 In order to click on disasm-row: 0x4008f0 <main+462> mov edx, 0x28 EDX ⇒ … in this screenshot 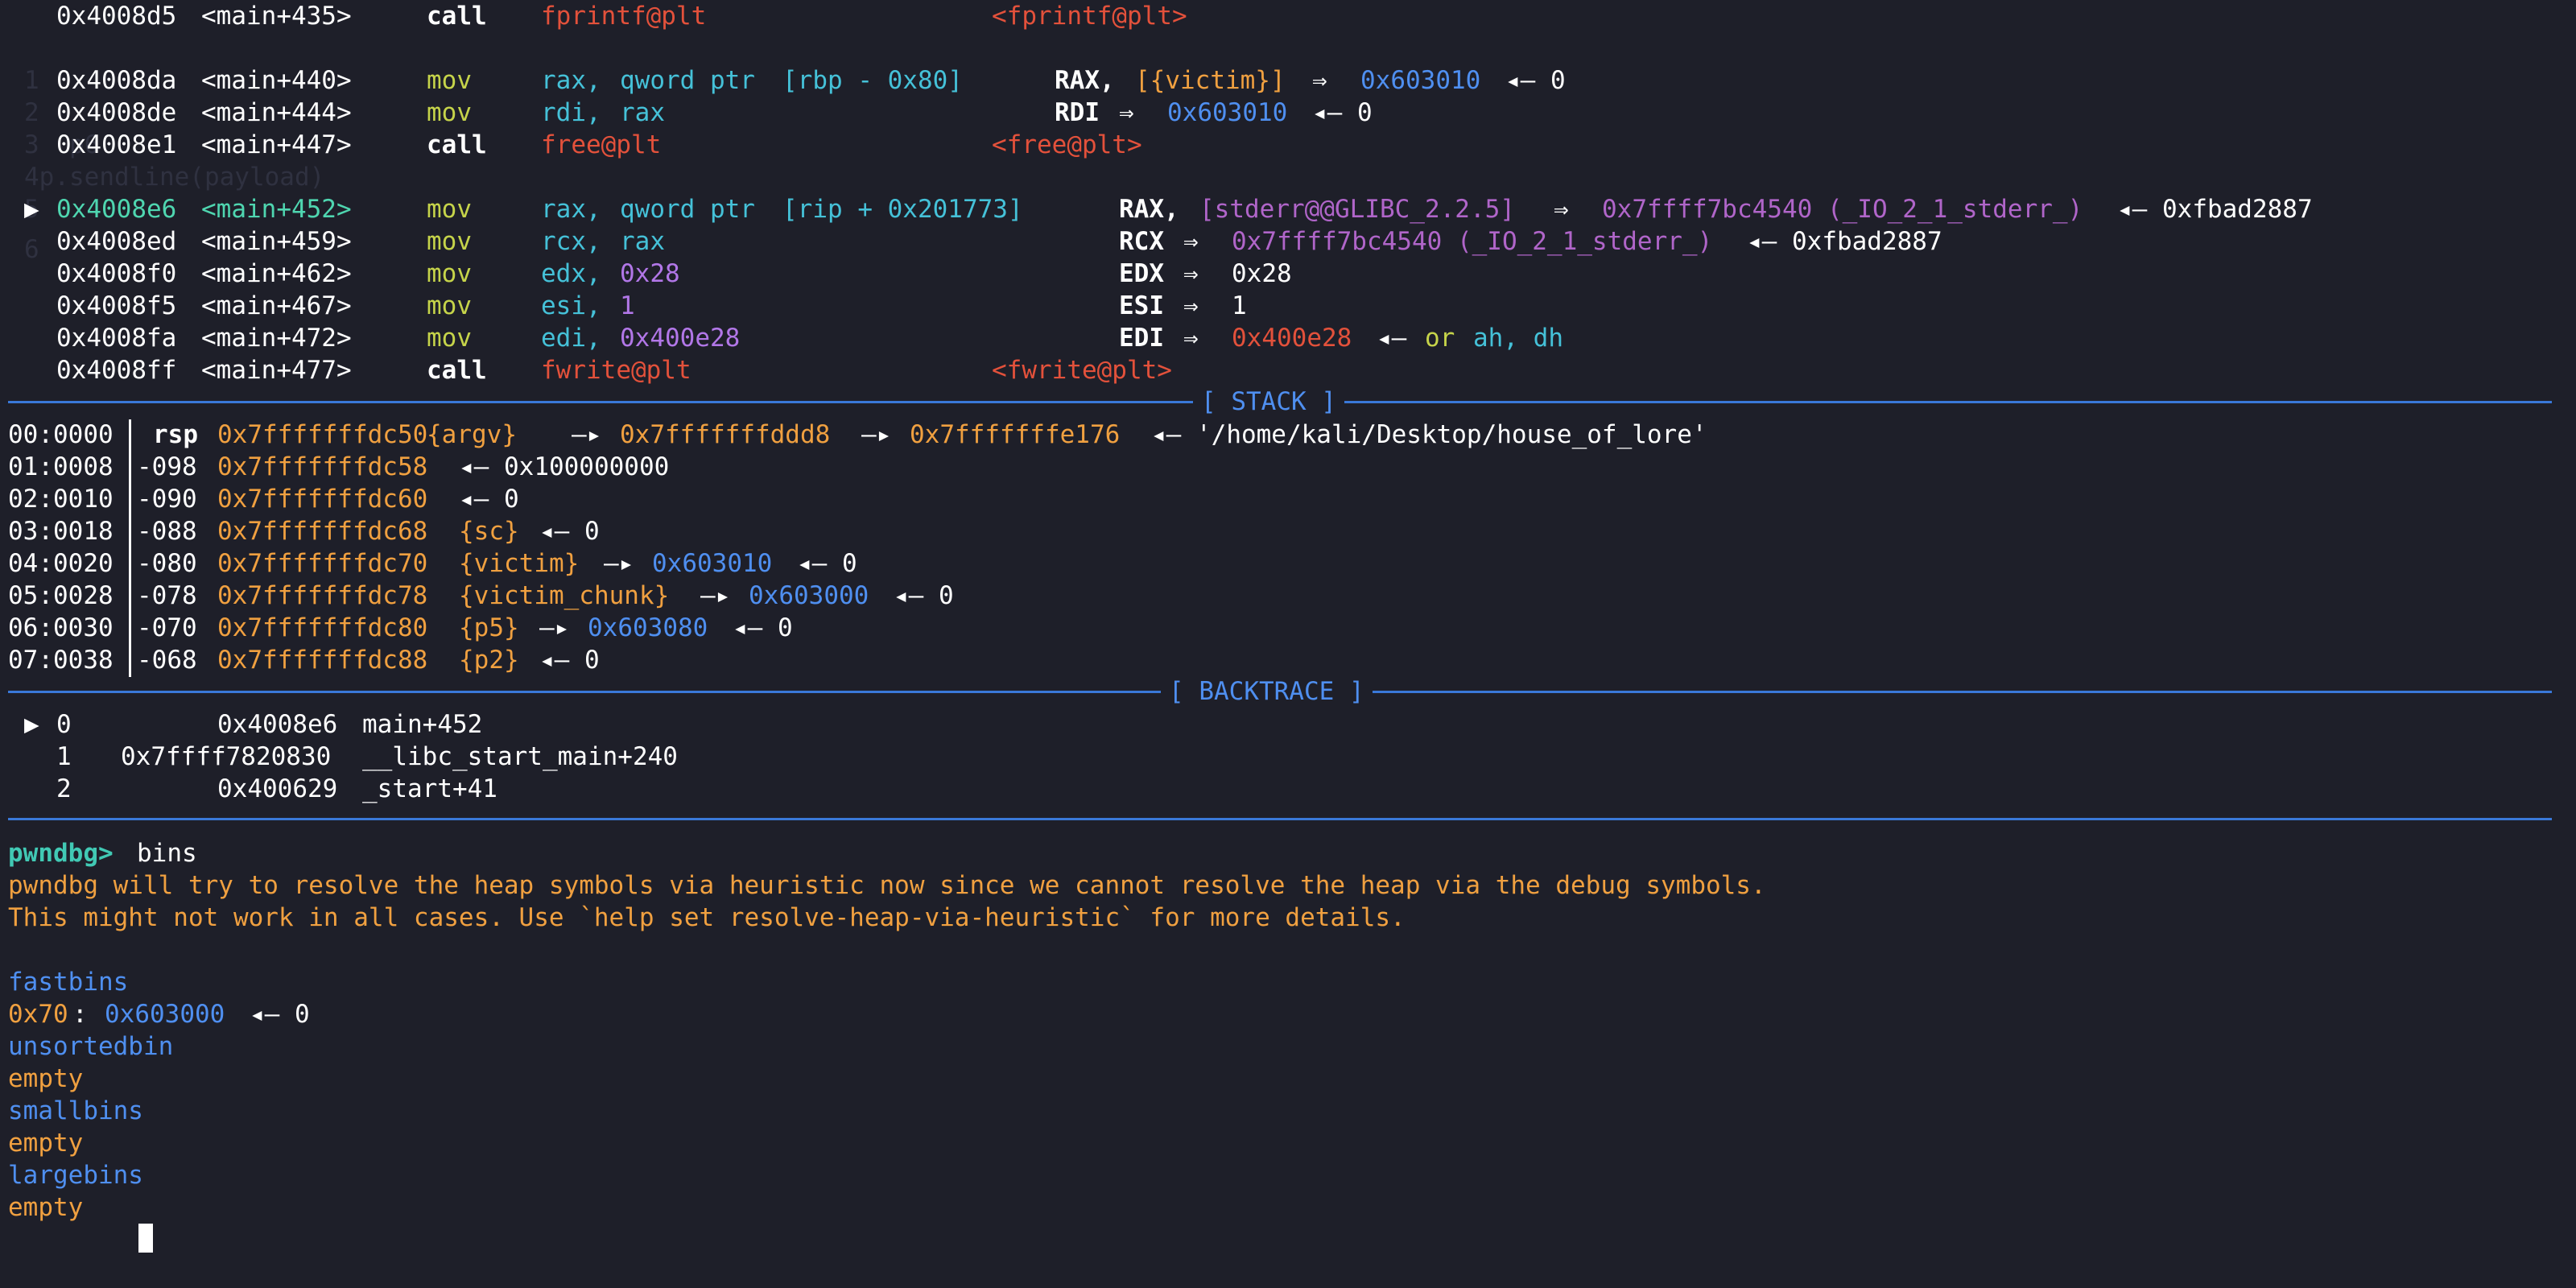, I will do `click(674, 273)`.